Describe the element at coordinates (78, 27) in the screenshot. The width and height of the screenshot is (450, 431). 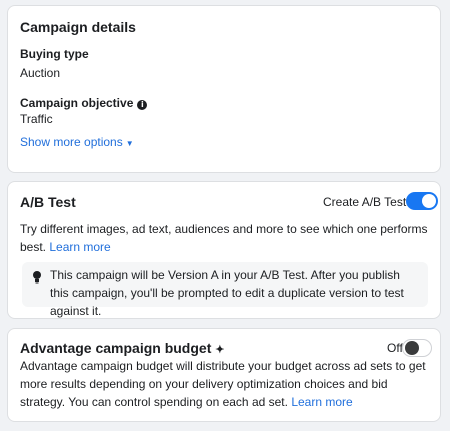
I see `campaign-details-title: Campaign details` at that location.